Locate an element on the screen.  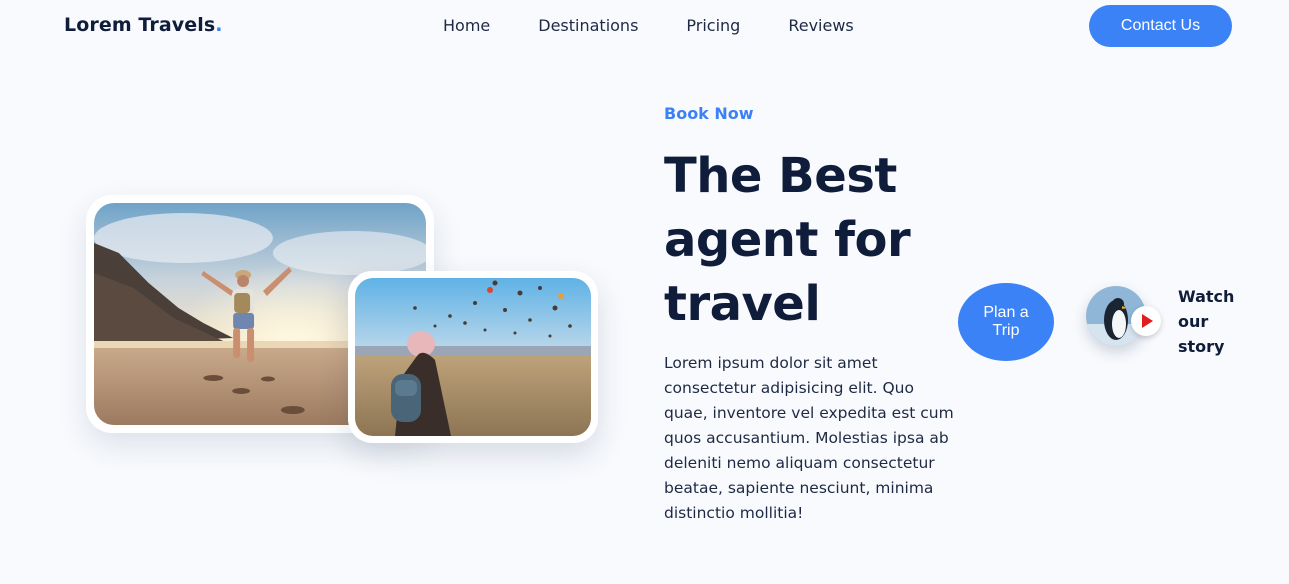
watch-story-label: Watch our story is located at coordinates (1208, 321).